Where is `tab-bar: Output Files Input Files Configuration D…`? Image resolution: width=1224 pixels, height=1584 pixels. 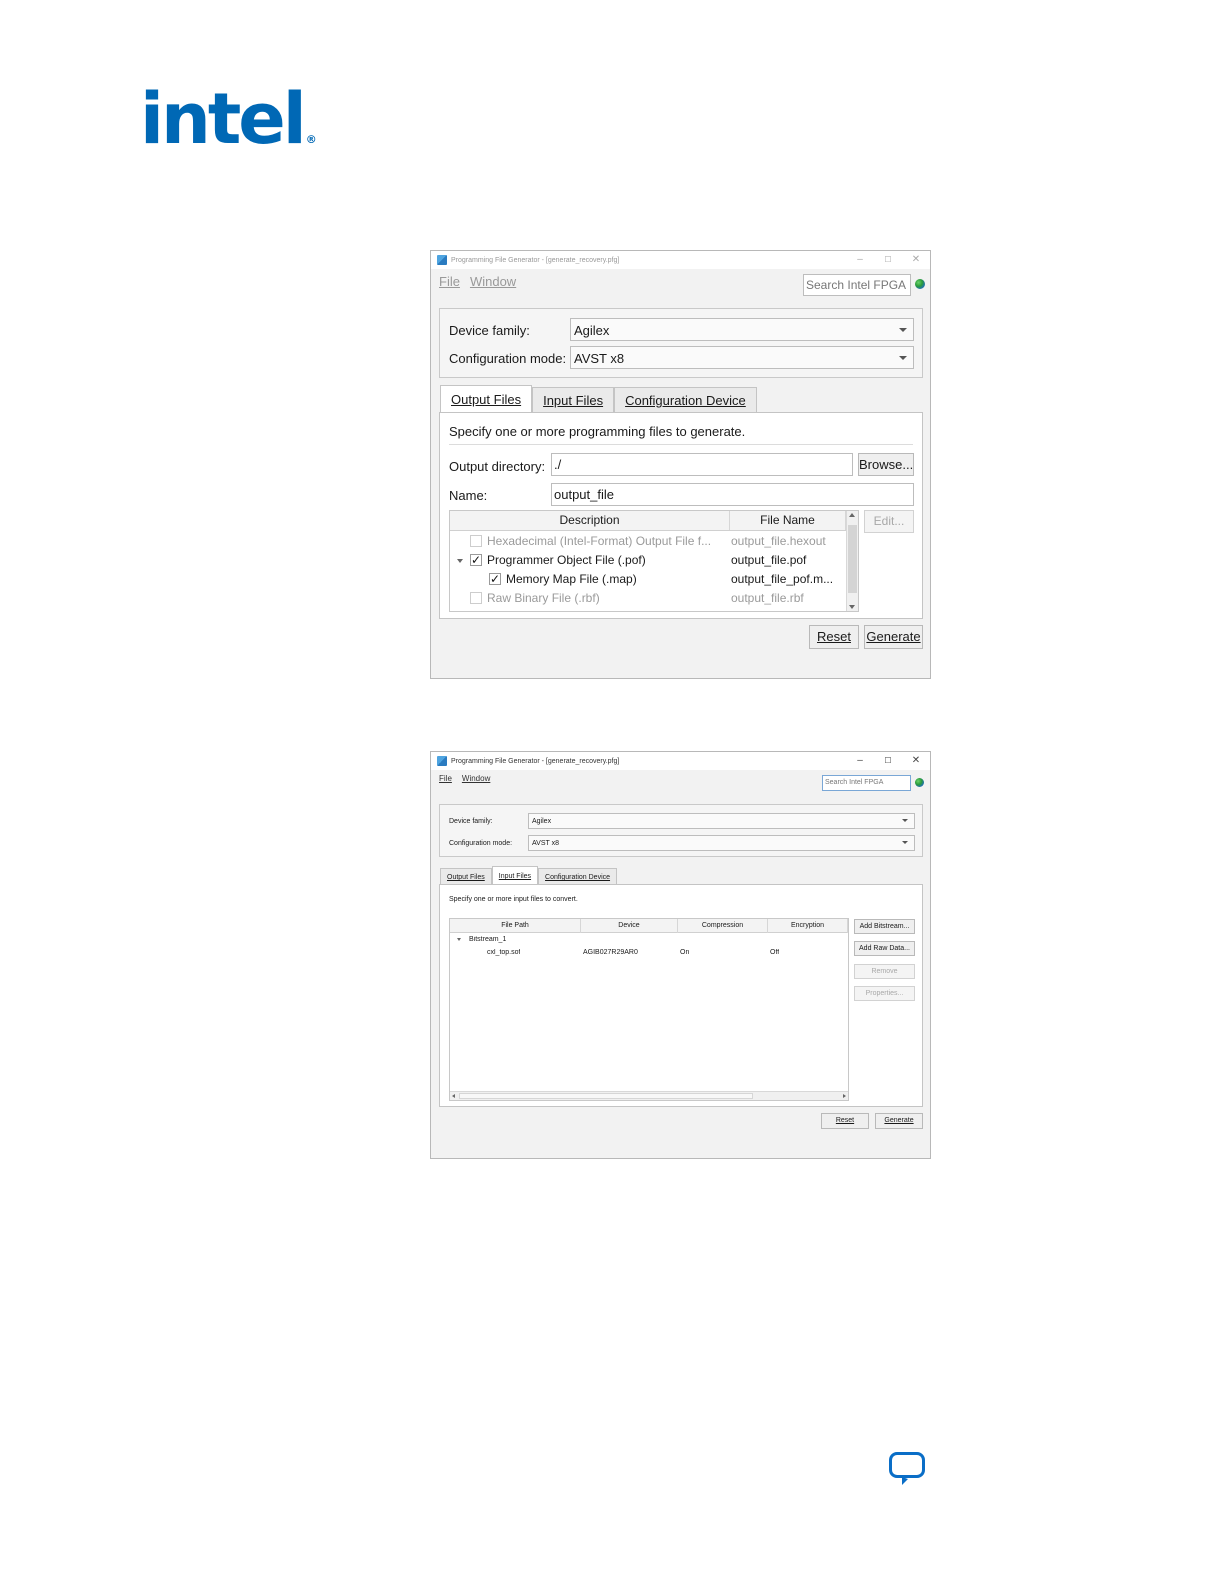 tab-bar: Output Files Input Files Configuration D… is located at coordinates (598, 399).